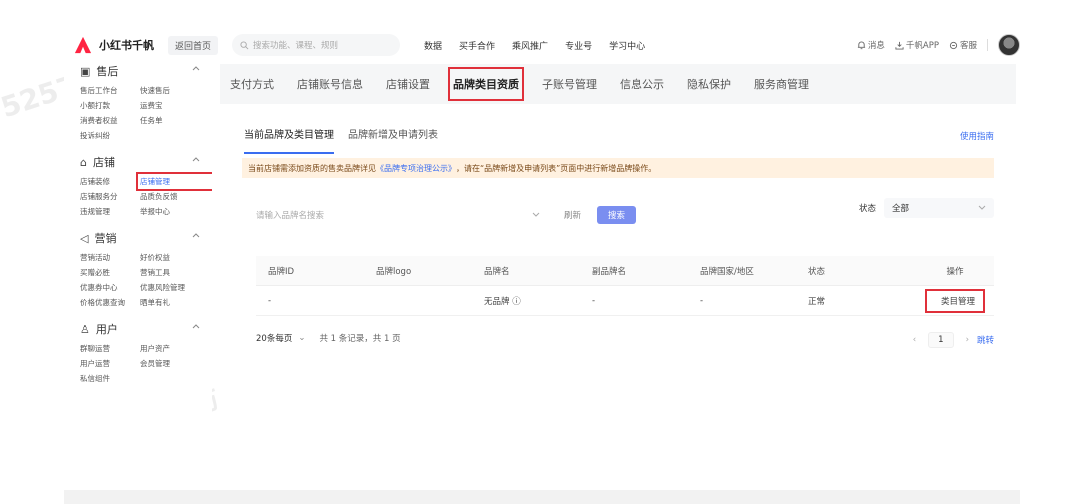 The width and height of the screenshot is (1080, 504). Describe the element at coordinates (955, 271) in the screenshot. I see `column-header: 操作` at that location.